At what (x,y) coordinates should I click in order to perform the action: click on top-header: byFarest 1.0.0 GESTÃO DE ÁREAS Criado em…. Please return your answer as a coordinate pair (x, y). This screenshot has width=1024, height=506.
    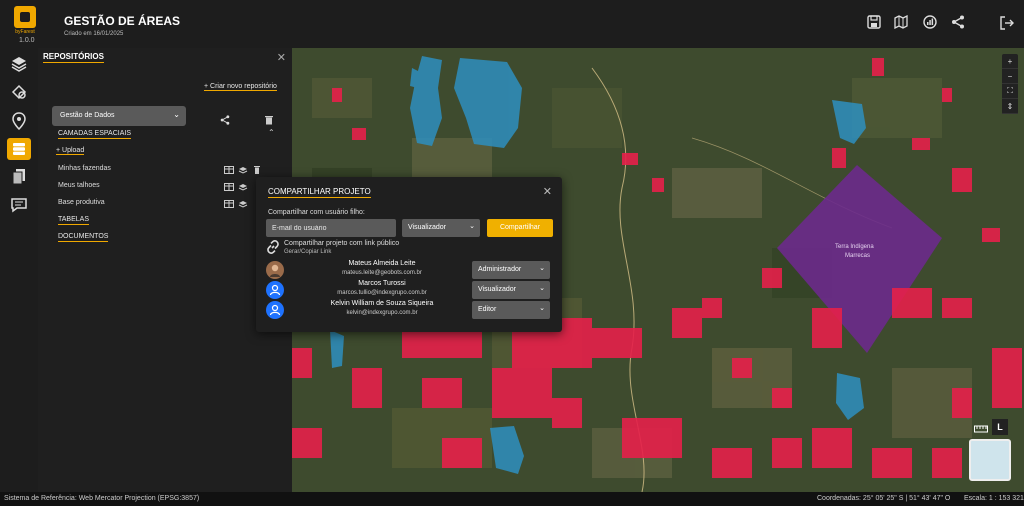
    Looking at the image, I should click on (512, 24).